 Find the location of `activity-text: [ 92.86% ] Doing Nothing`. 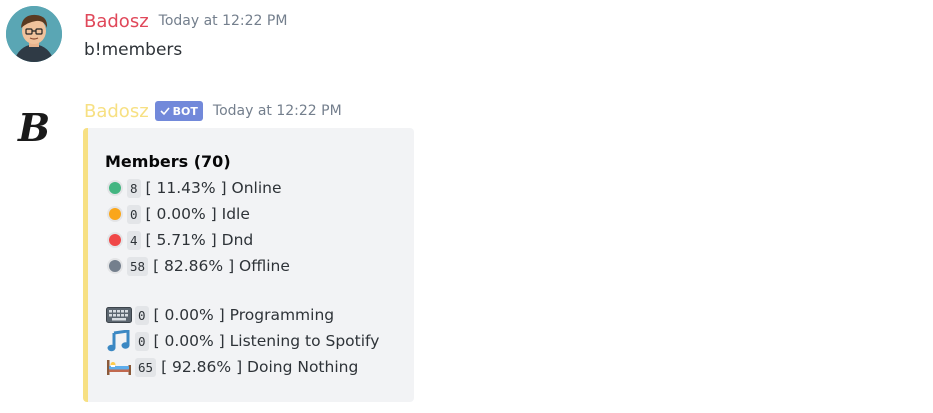

activity-text: [ 92.86% ] Doing Nothing is located at coordinates (260, 367).